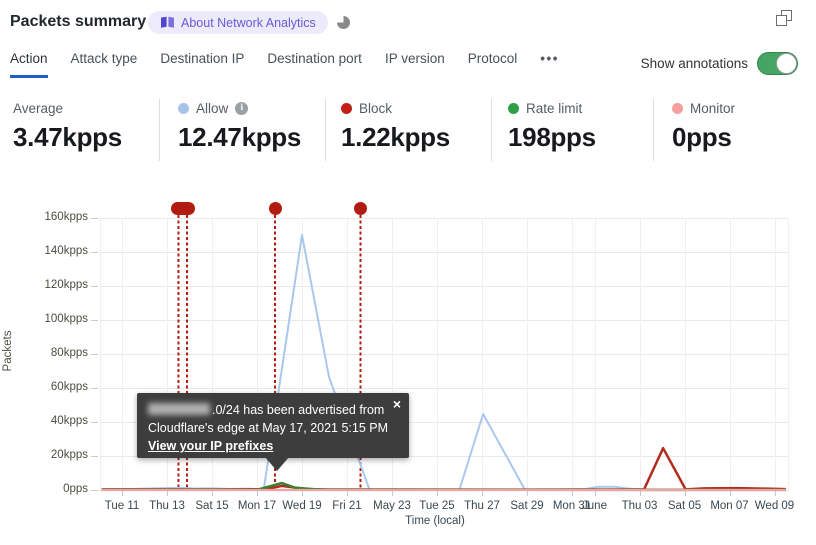 Image resolution: width=816 pixels, height=545 pixels. I want to click on stat-value: 3.47kpps, so click(67, 137).